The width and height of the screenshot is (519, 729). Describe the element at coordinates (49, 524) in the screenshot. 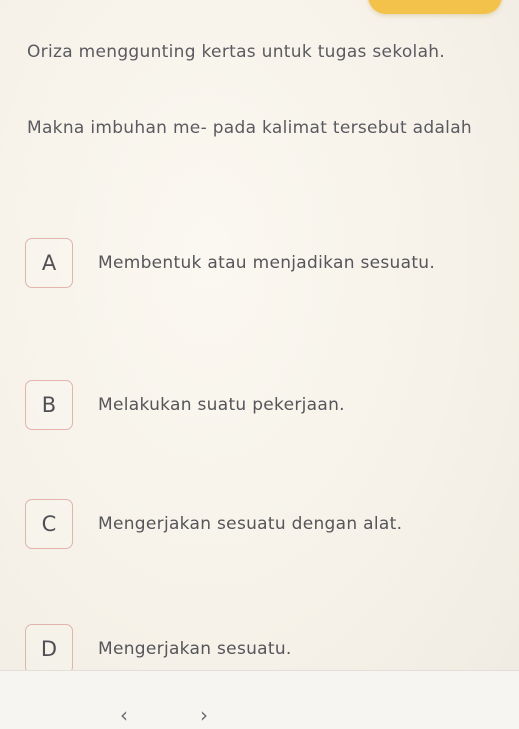

I see `option-c-letter-box: C` at that location.